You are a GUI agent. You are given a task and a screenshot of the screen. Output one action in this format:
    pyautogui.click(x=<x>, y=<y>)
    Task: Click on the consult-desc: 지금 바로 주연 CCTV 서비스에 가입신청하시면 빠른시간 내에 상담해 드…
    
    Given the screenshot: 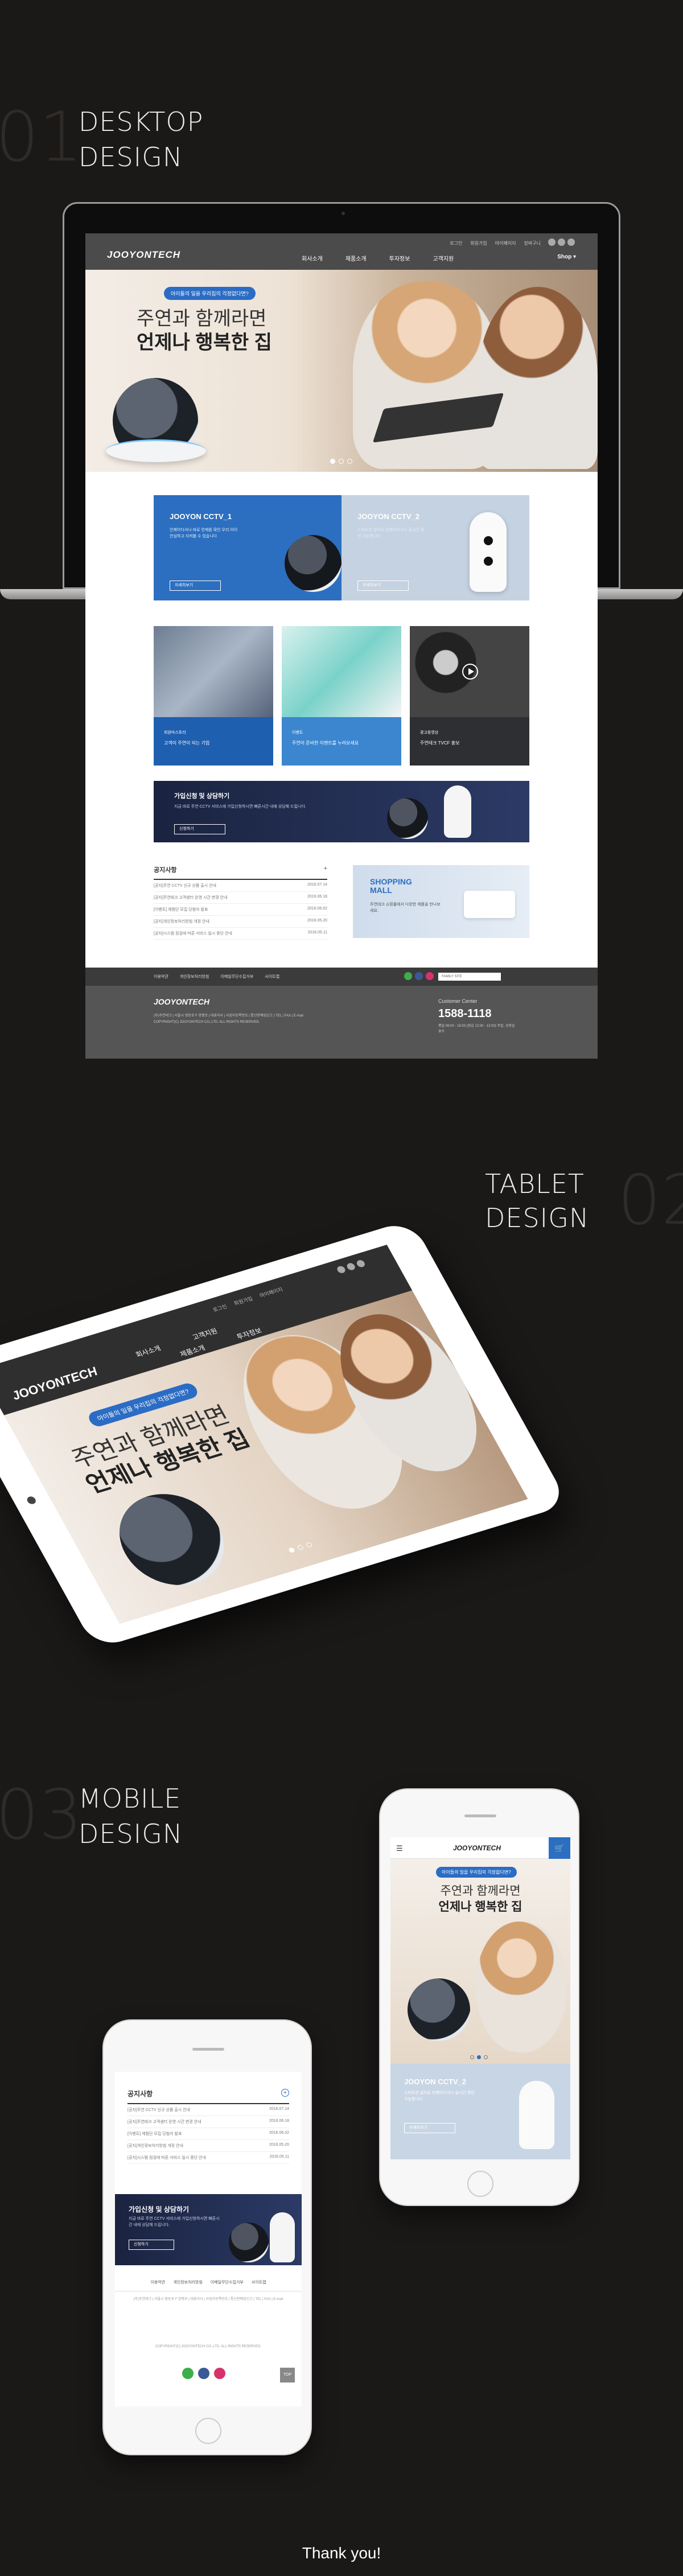 What is the action you would take?
    pyautogui.click(x=175, y=2222)
    